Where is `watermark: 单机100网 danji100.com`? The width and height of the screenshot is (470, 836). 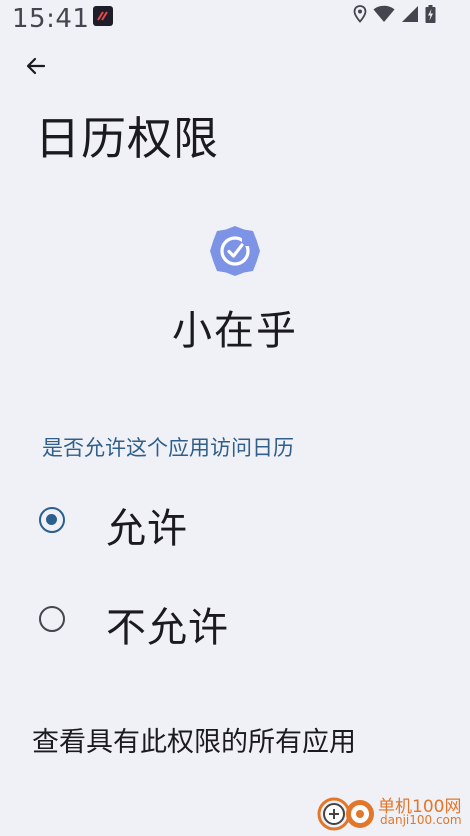
watermark: 单机100网 danji100.com is located at coordinates (391, 812).